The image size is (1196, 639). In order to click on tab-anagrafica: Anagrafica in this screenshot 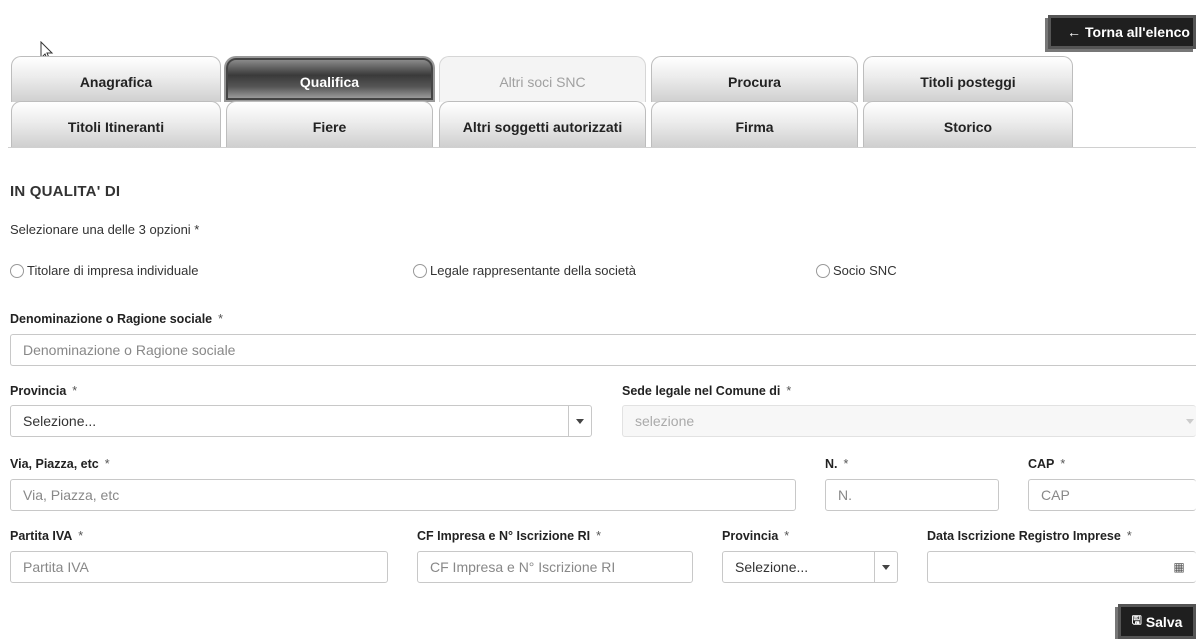, I will do `click(116, 79)`.